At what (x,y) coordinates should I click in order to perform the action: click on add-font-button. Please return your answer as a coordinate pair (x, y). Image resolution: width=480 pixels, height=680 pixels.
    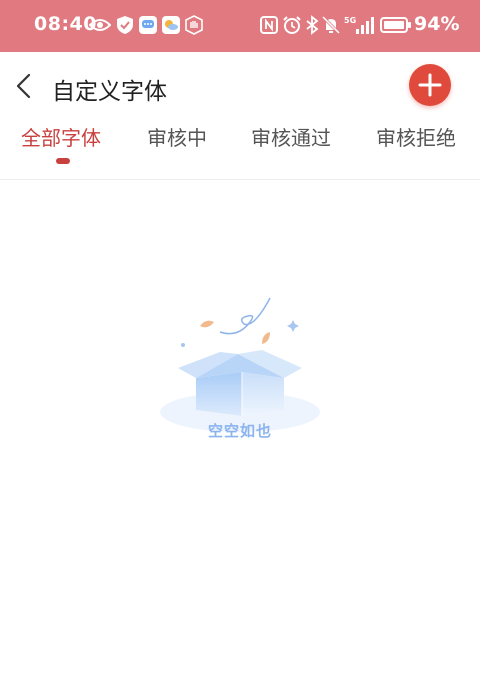
    Looking at the image, I should click on (430, 85).